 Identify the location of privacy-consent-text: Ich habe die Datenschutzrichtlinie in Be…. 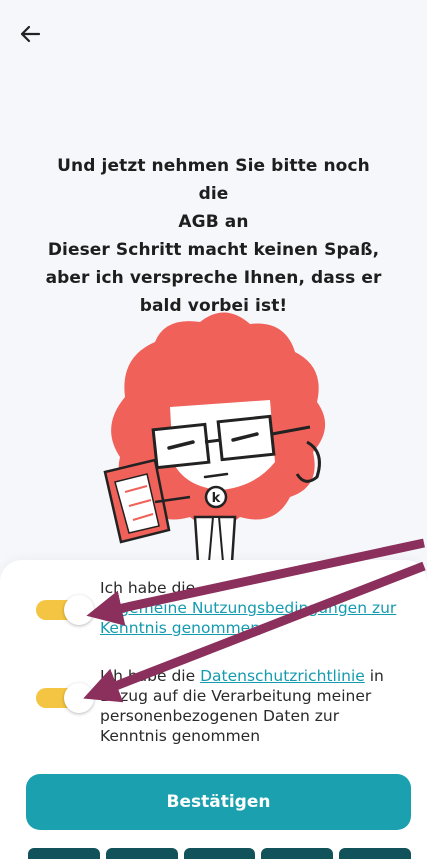
(254, 706).